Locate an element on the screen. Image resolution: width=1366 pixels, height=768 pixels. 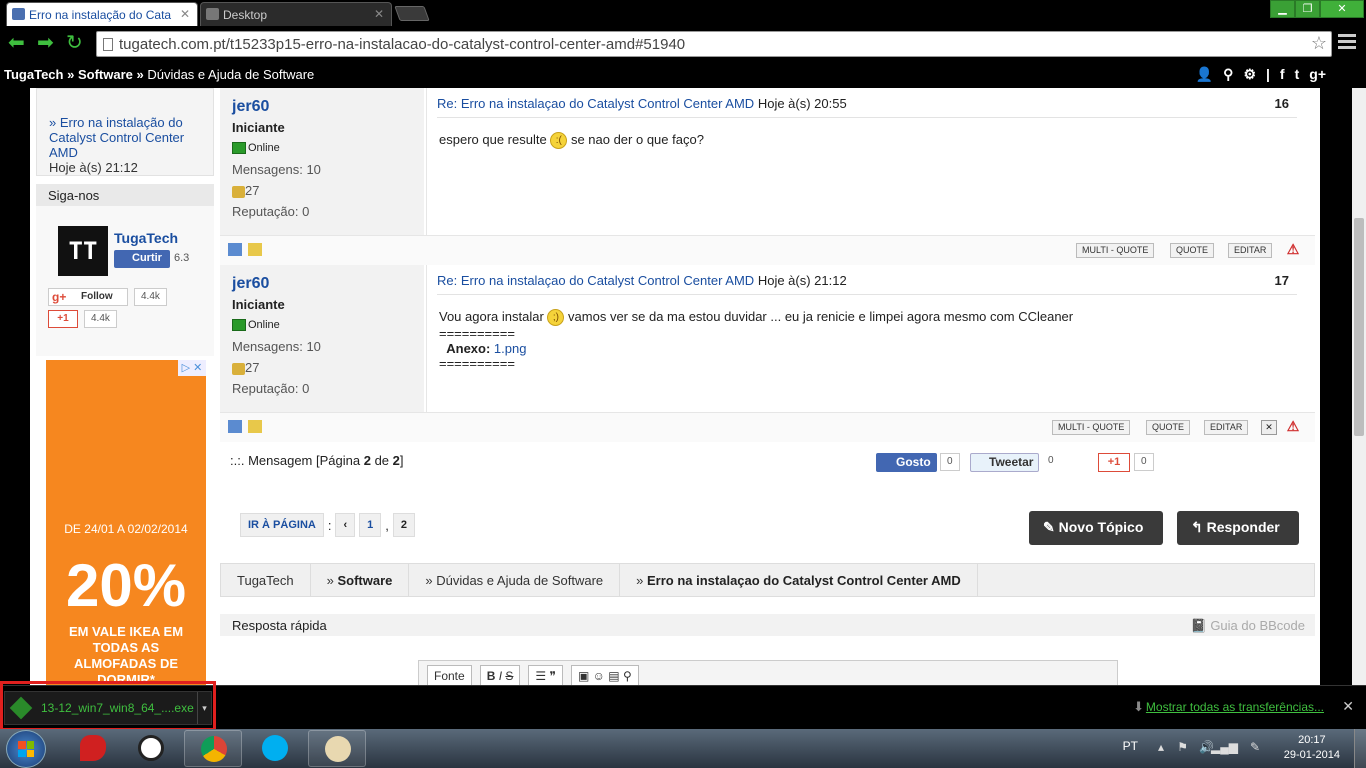
page-2-link: 2 is located at coordinates (404, 525).